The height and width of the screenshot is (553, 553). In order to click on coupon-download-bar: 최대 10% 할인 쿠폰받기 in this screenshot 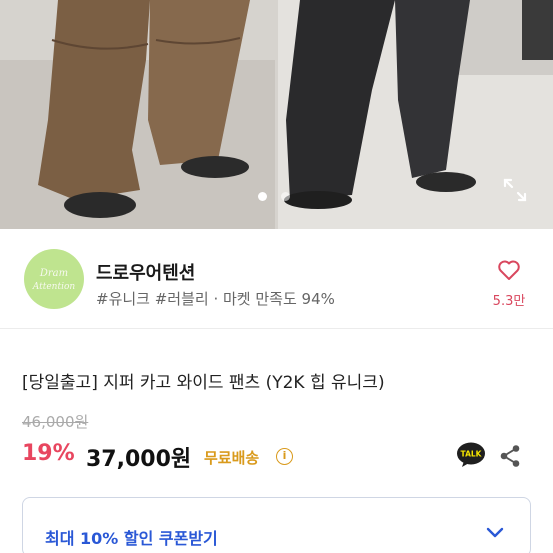, I will do `click(276, 525)`.